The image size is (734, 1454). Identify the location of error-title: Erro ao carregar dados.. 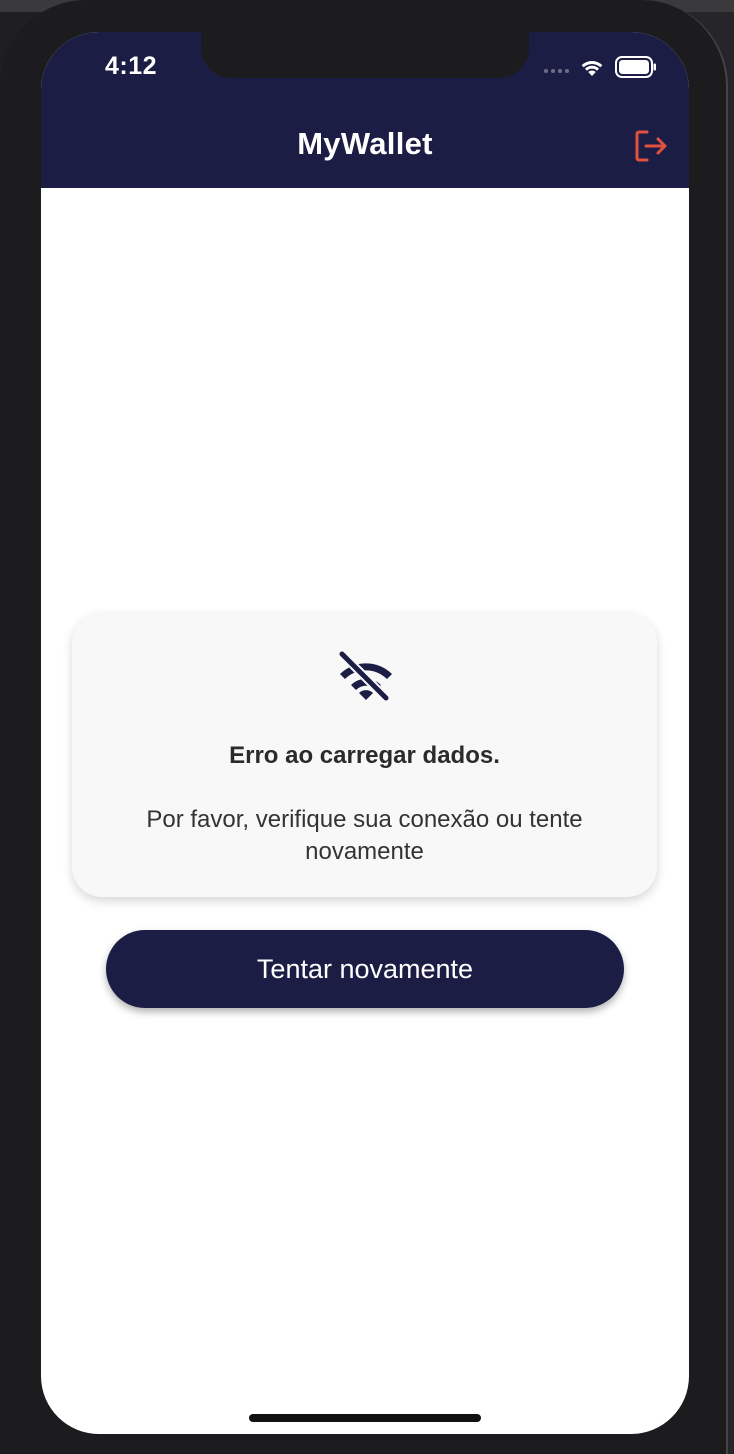
(364, 755).